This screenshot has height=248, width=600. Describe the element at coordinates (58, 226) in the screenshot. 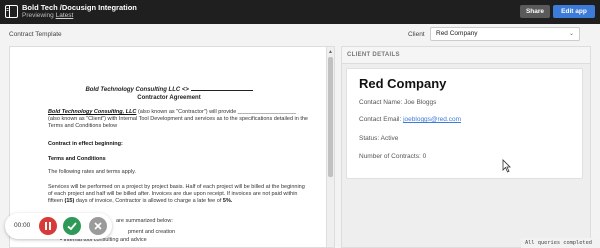

I see `recording-controls: 00:00` at that location.